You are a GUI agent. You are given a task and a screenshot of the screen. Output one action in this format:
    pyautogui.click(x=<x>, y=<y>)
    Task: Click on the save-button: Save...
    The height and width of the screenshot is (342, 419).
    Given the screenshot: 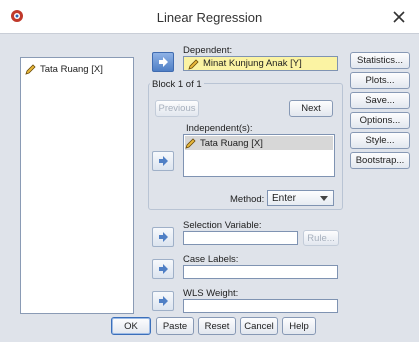 What is the action you would take?
    pyautogui.click(x=380, y=100)
    